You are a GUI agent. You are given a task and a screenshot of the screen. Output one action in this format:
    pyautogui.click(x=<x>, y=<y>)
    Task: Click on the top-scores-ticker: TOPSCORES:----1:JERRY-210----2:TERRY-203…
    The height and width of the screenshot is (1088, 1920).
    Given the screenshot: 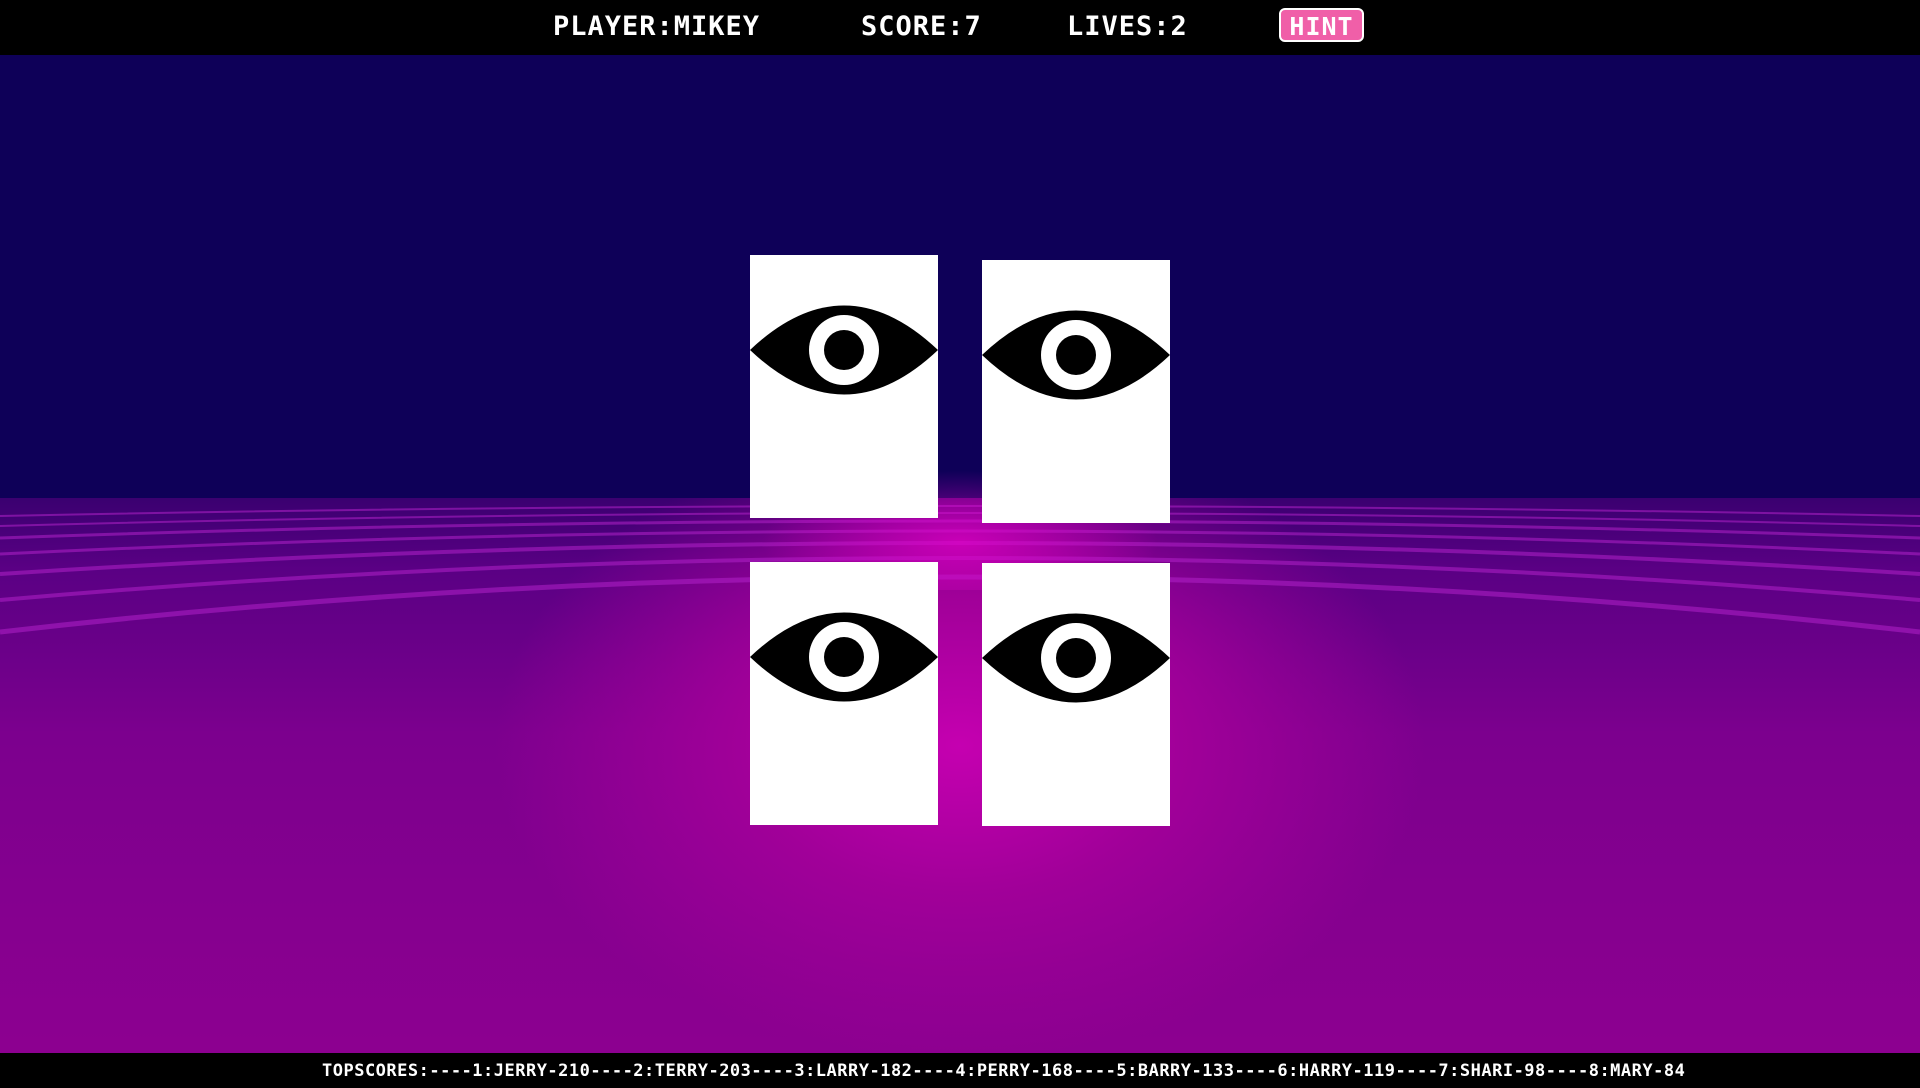 What is the action you would take?
    pyautogui.click(x=1004, y=1071)
    